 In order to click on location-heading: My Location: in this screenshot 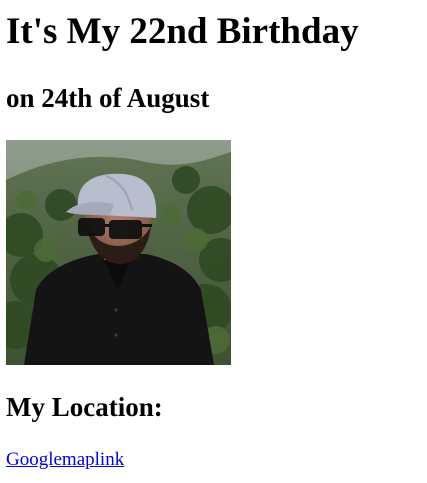, I will do `click(84, 407)`.